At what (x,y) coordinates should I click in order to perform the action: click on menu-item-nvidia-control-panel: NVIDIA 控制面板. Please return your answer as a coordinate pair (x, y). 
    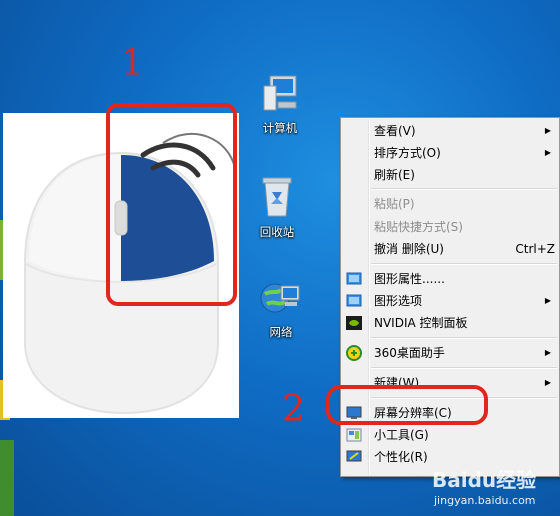
    Looking at the image, I should click on (450, 323).